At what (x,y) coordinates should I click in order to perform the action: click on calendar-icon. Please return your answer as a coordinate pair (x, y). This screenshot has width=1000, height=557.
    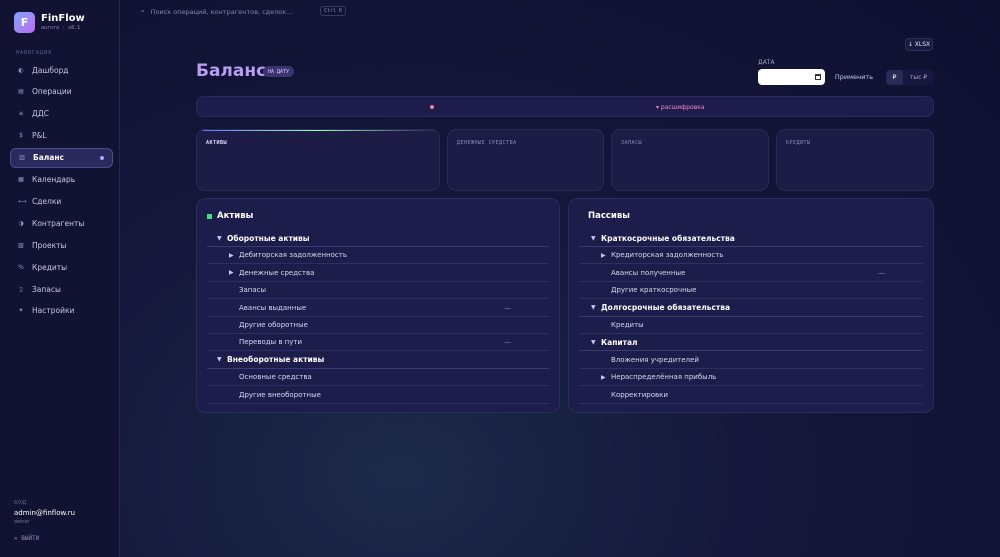
    Looking at the image, I should click on (818, 77).